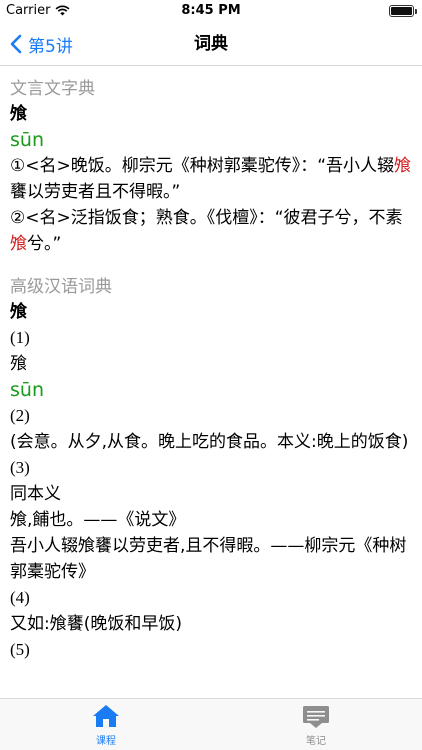 The image size is (422, 750). Describe the element at coordinates (206, 231) in the screenshot. I see `definition-2: ②<名>泛指饭食；熟食。《伐檀》：“彼君子兮，不素飧兮。”` at that location.